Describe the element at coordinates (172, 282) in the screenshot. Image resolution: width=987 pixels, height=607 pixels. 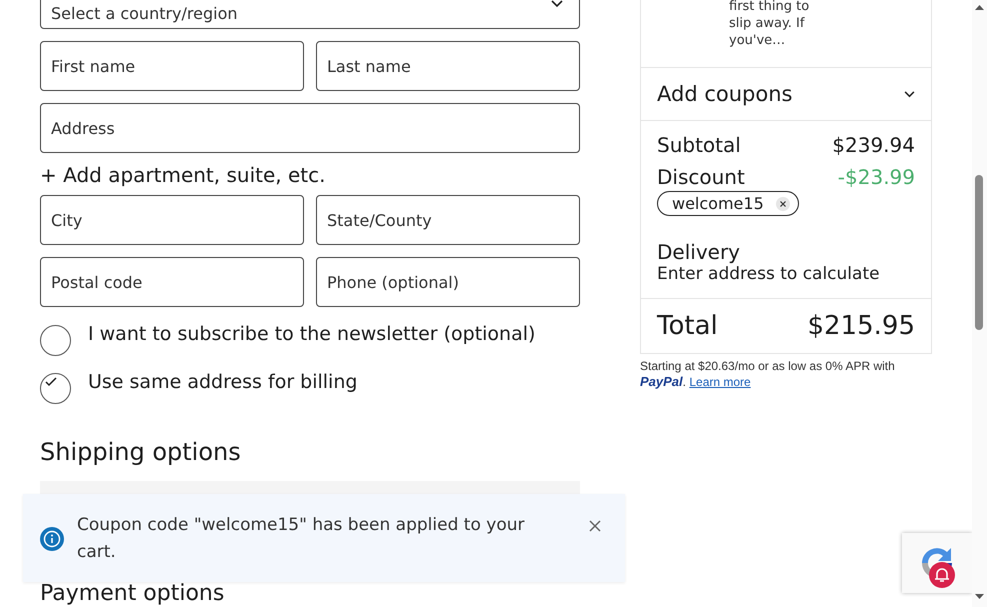
I see `text-field: Postal code` at that location.